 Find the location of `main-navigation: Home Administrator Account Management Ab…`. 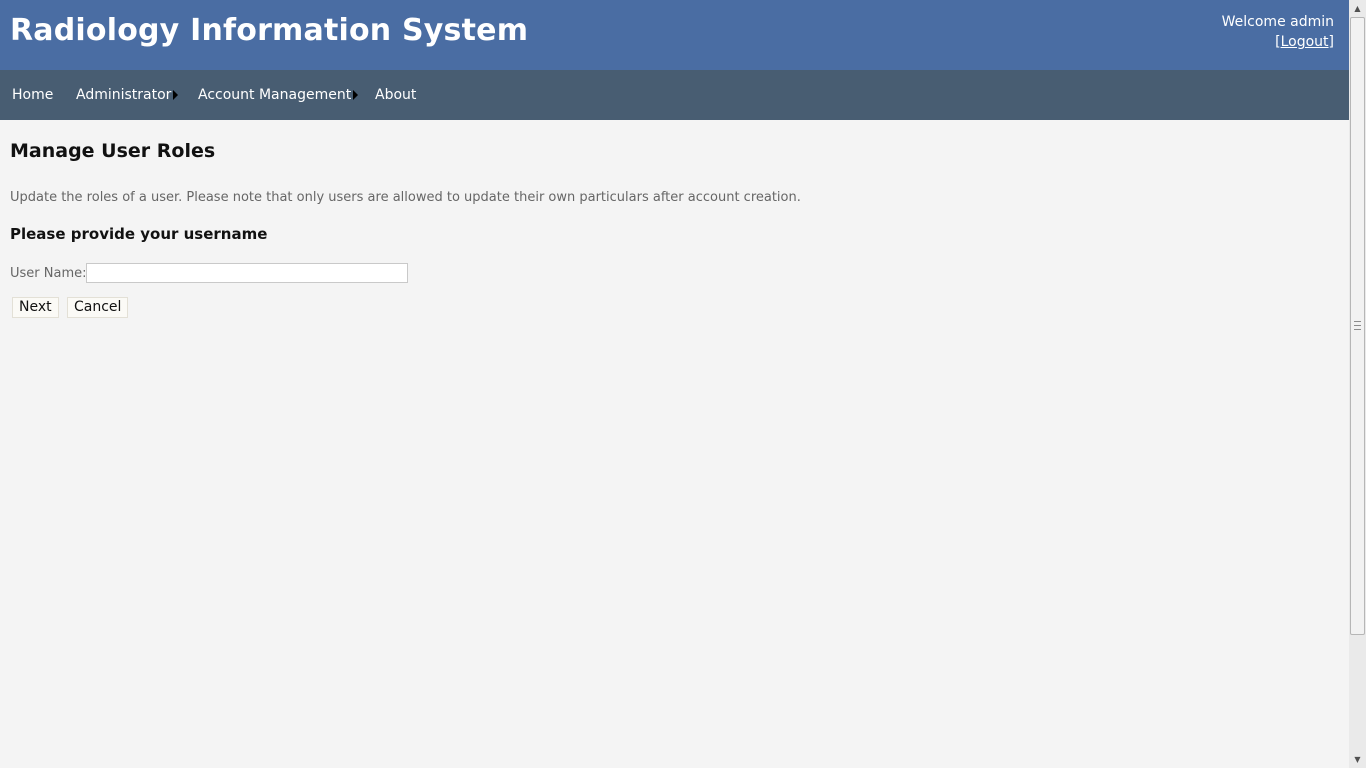

main-navigation: Home Administrator Account Management Ab… is located at coordinates (674, 95).